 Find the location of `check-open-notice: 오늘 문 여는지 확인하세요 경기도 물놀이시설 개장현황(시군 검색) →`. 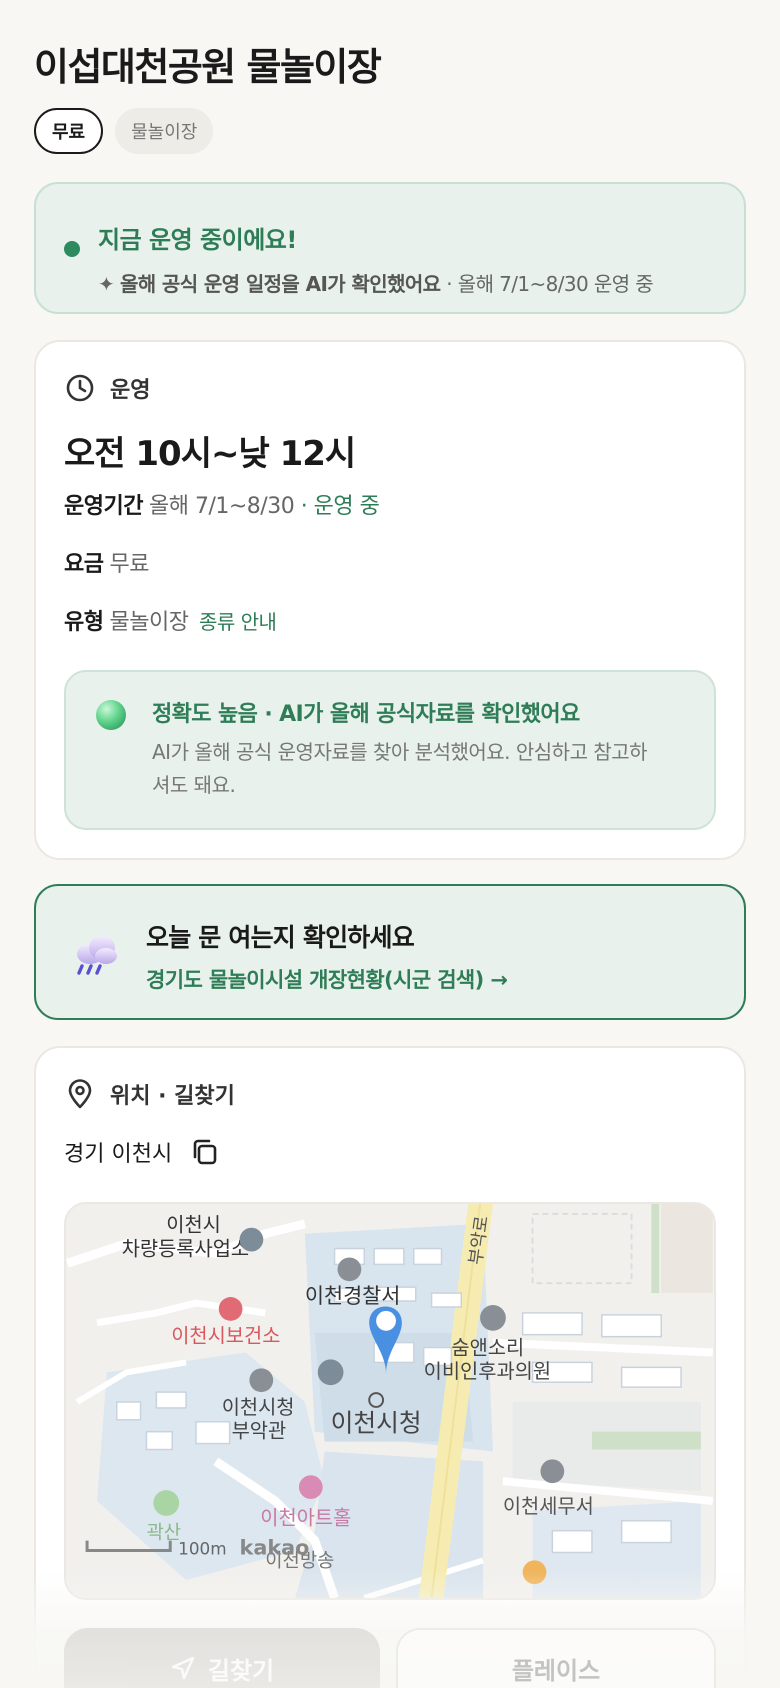

check-open-notice: 오늘 문 여는지 확인하세요 경기도 물놀이시설 개장현황(시군 검색) → is located at coordinates (390, 952).